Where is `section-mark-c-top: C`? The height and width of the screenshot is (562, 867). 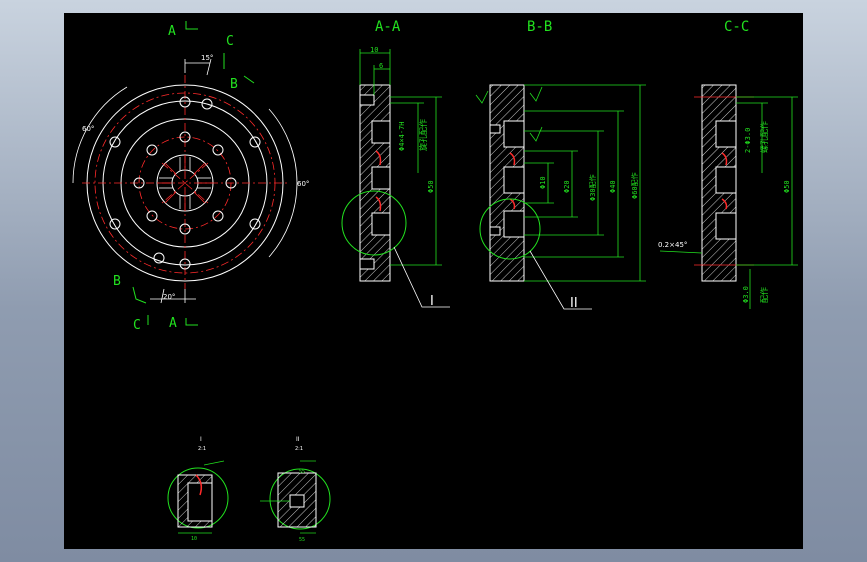
section-mark-c-top: C is located at coordinates (230, 41).